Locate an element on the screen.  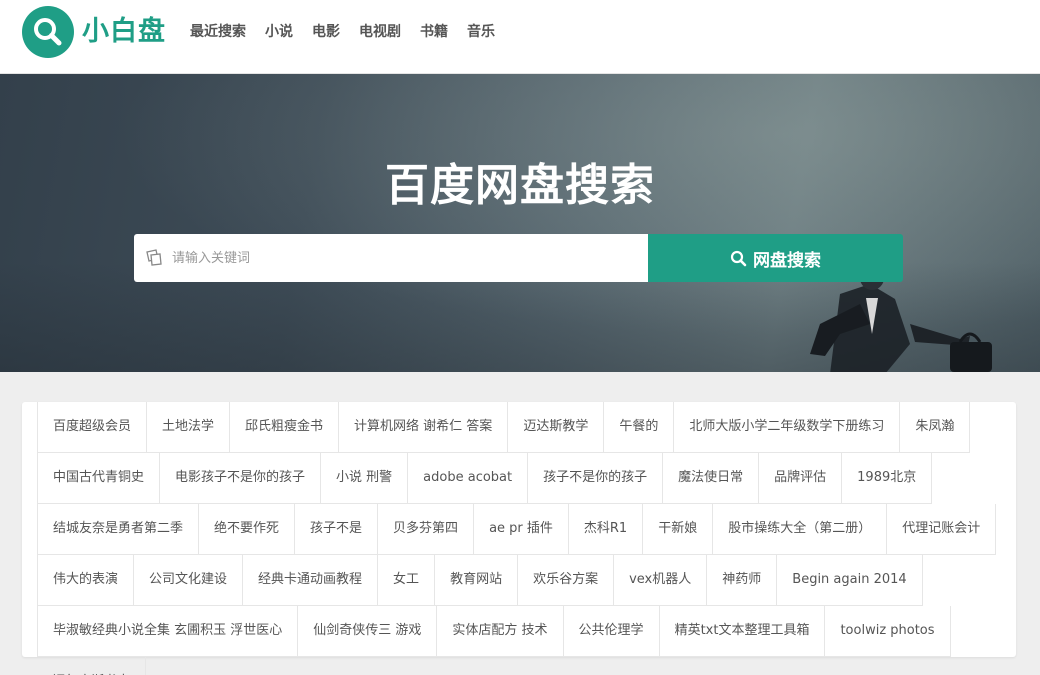
keyword-icon is located at coordinates (154, 257).